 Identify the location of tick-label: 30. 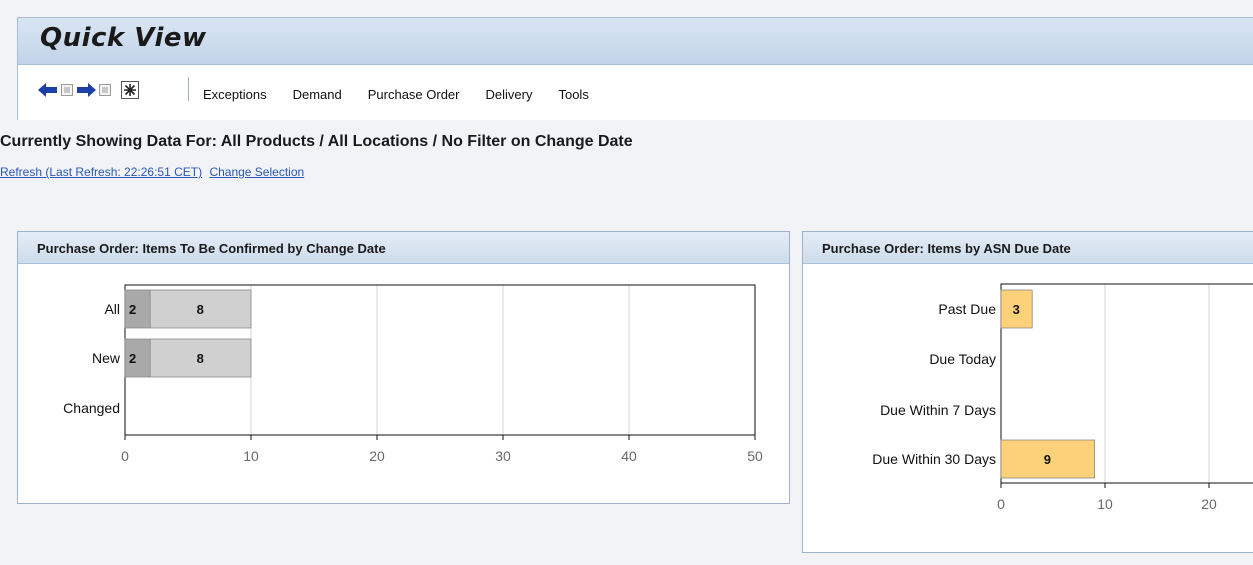
(503, 456).